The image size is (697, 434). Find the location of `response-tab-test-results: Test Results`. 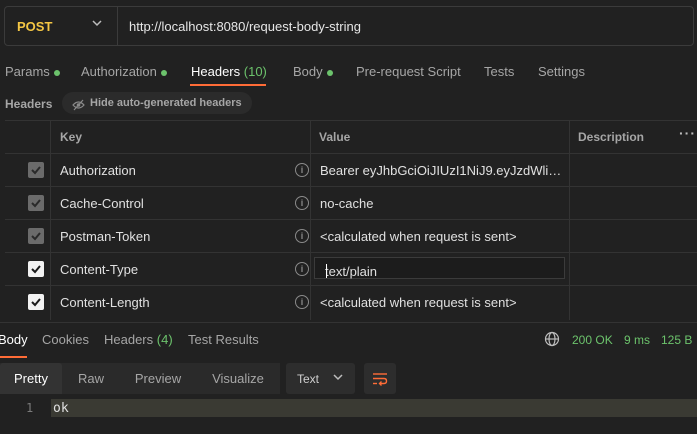

response-tab-test-results: Test Results is located at coordinates (223, 339).